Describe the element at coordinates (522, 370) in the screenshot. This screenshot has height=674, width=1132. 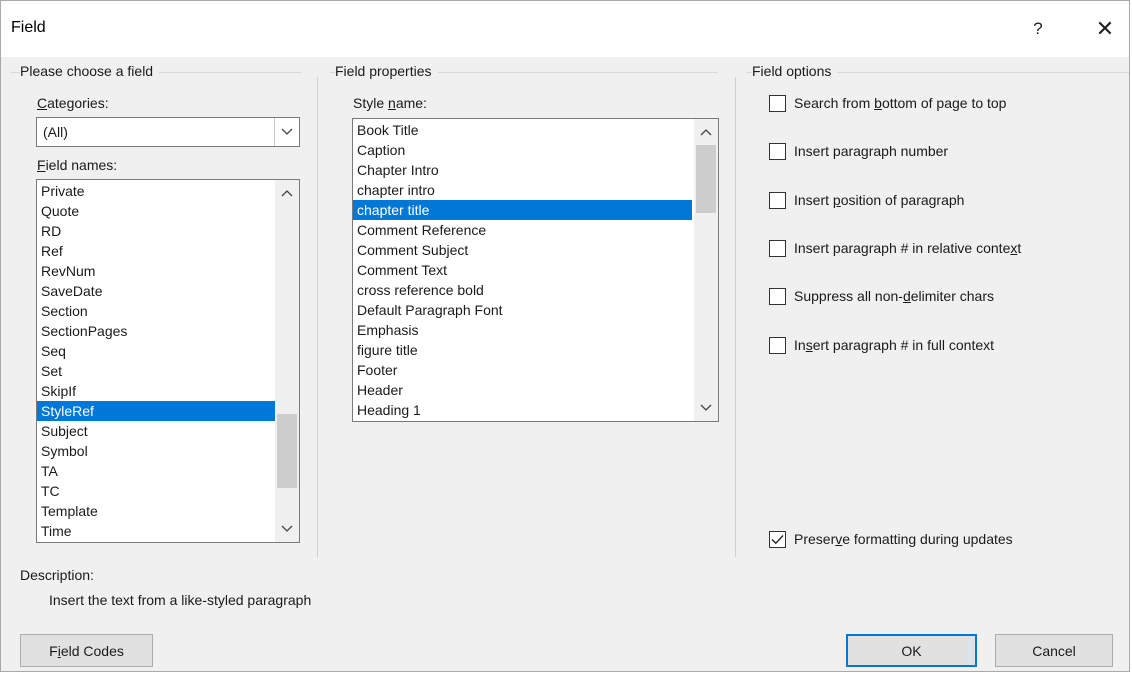
I see `style-name-item: Footer` at that location.